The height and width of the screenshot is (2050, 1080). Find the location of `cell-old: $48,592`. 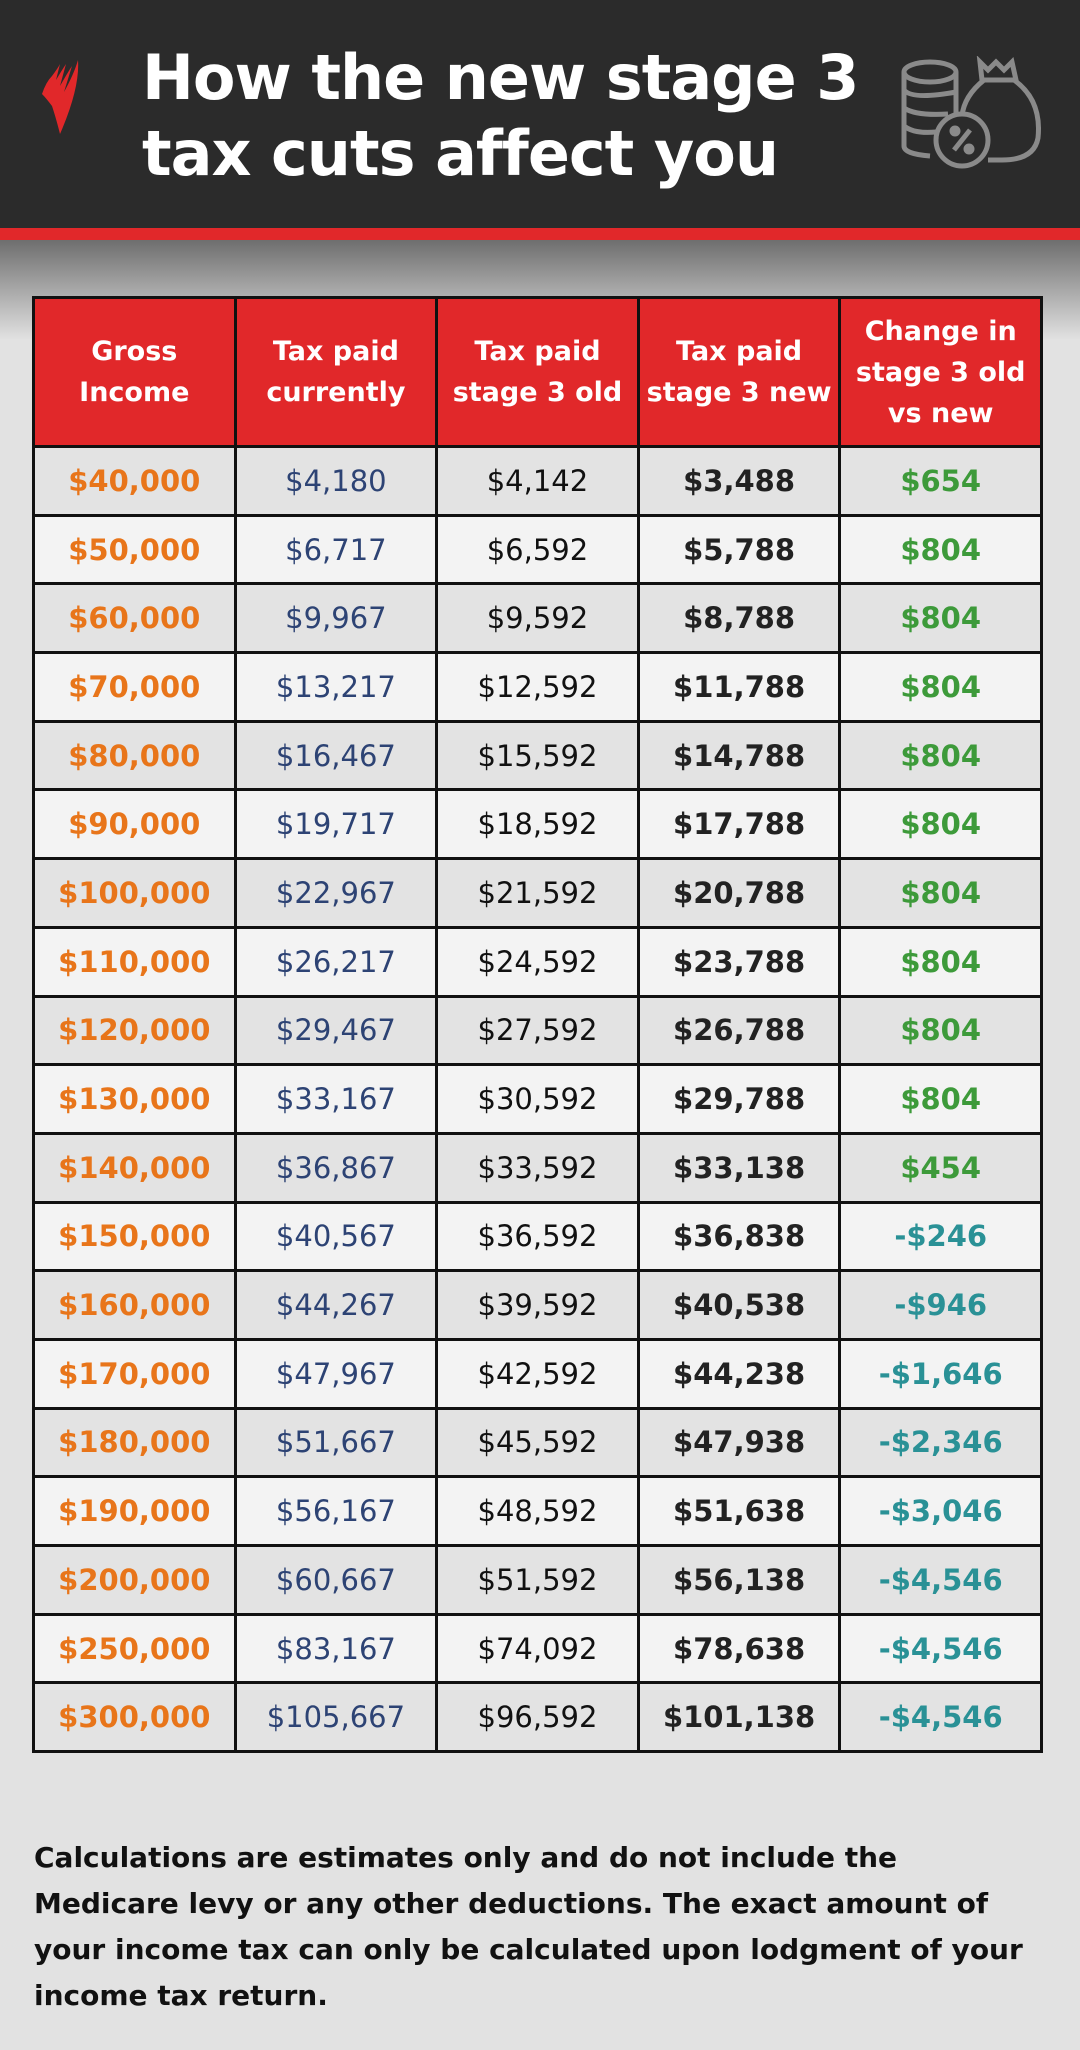

cell-old: $48,592 is located at coordinates (537, 1511).